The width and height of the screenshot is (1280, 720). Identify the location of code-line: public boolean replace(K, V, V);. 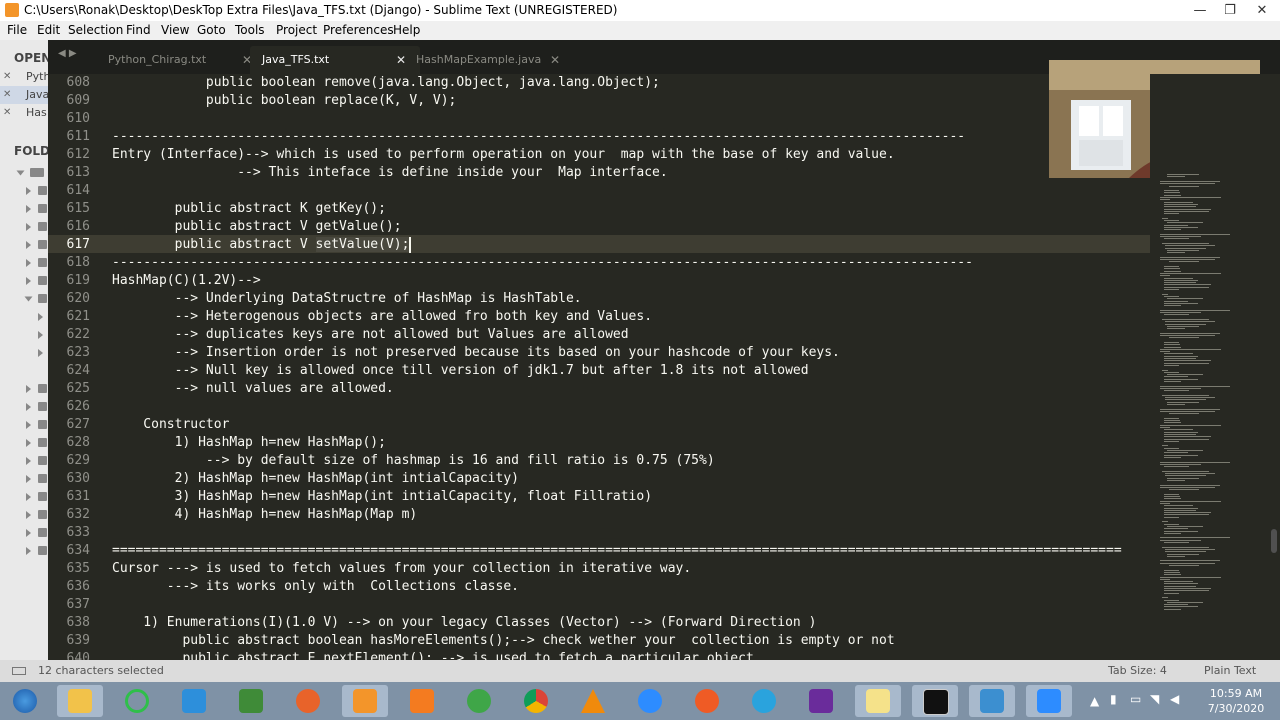
(284, 101).